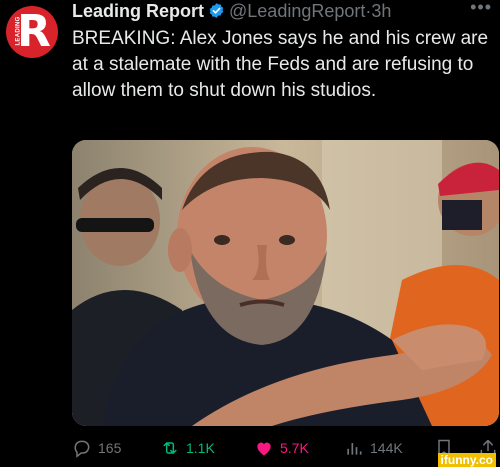 The width and height of the screenshot is (500, 467). What do you see at coordinates (294, 448) in the screenshot?
I see `like-count: 5.7K` at bounding box center [294, 448].